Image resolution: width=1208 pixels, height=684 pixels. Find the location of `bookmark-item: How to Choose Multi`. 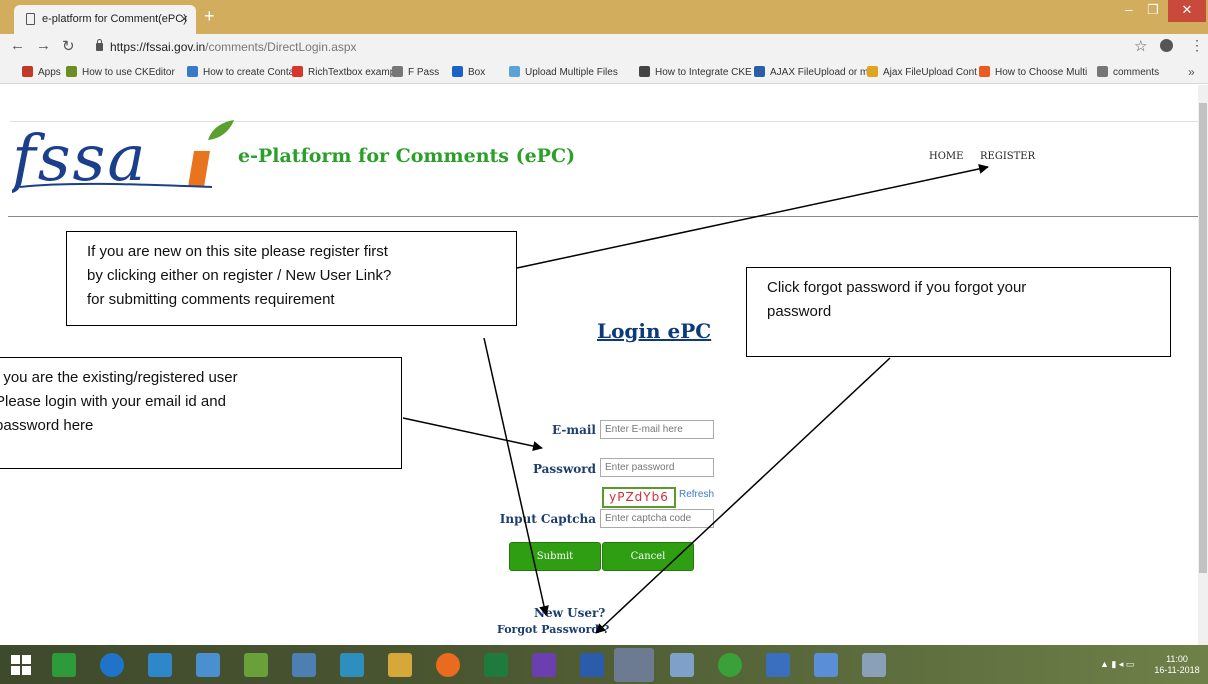

bookmark-item: How to Choose Multi is located at coordinates (1033, 72).